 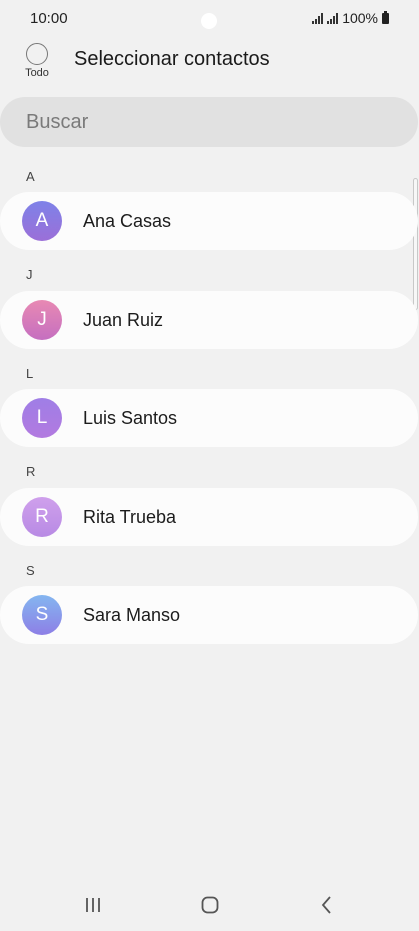 What do you see at coordinates (209, 21) in the screenshot?
I see `front-camera` at bounding box center [209, 21].